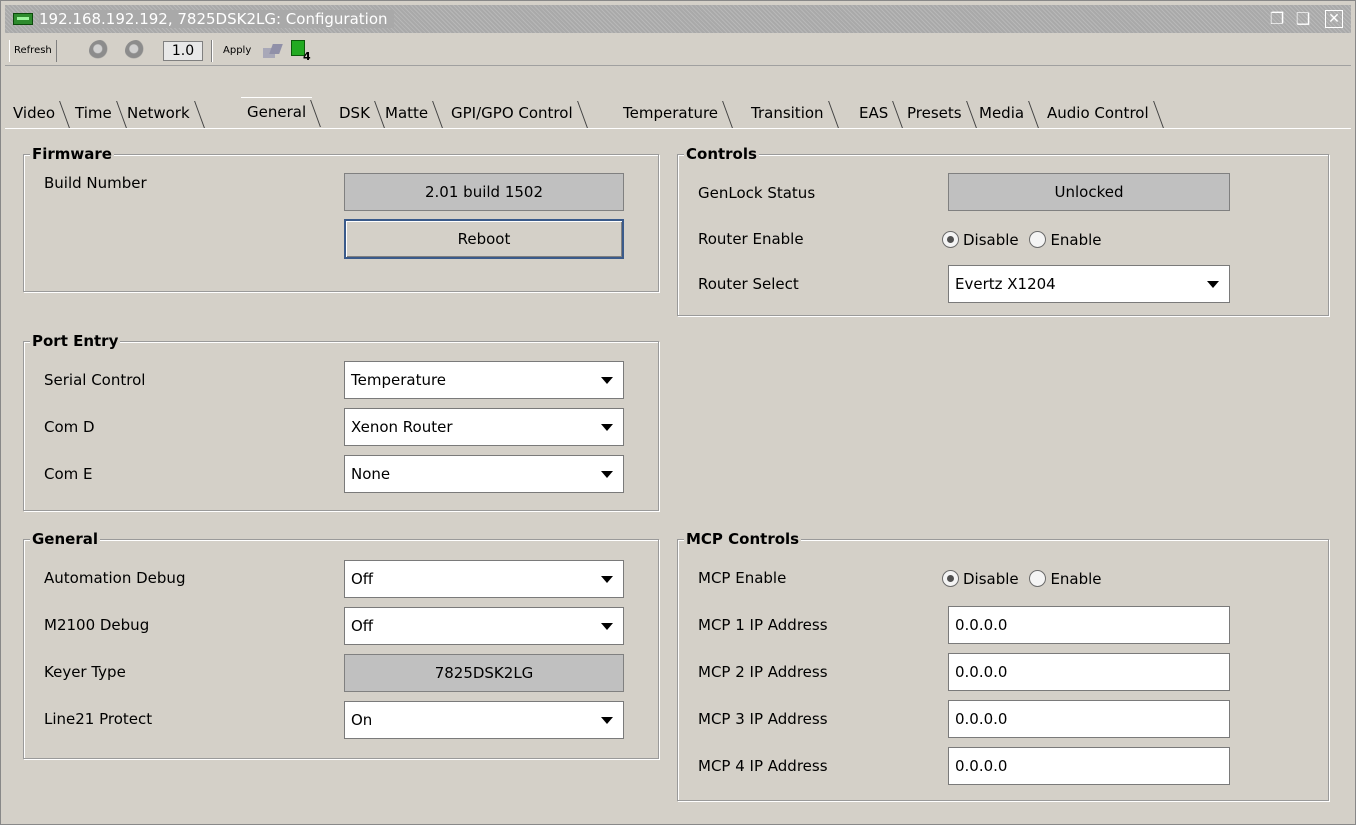  What do you see at coordinates (484, 720) in the screenshot?
I see `line21-protect-select: On` at bounding box center [484, 720].